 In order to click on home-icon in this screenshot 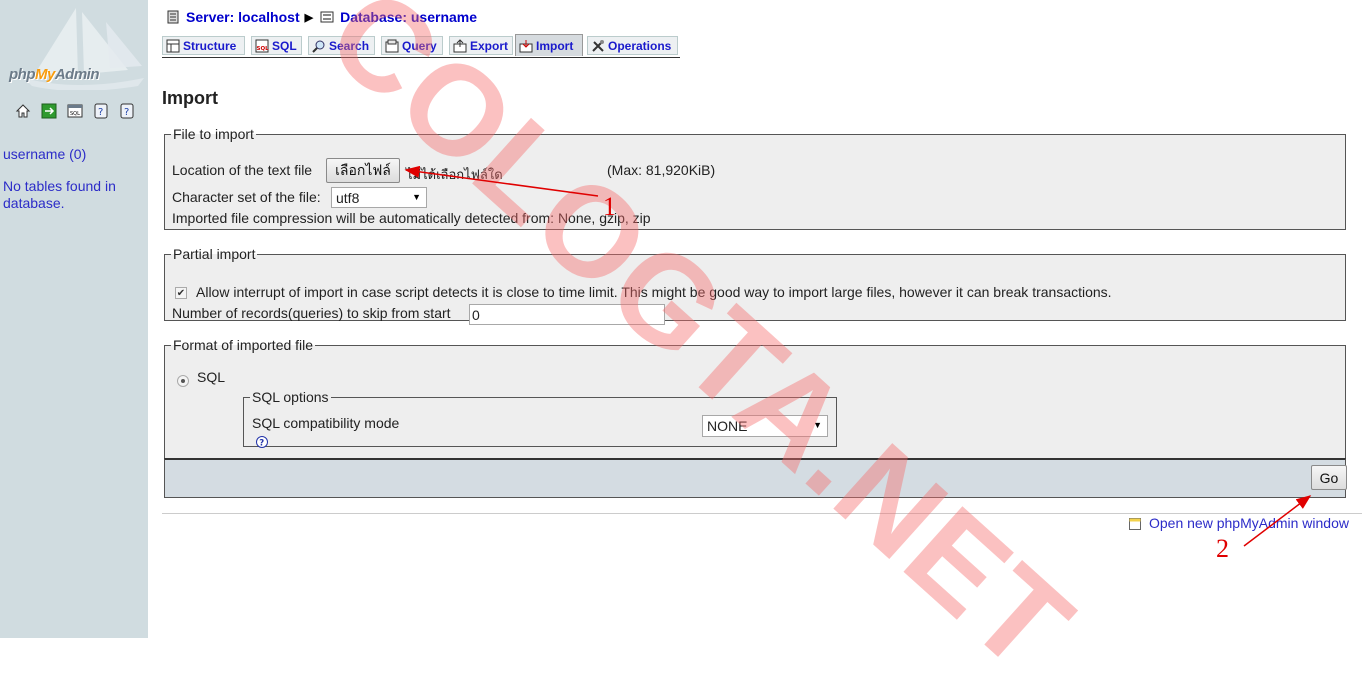, I will do `click(23, 111)`.